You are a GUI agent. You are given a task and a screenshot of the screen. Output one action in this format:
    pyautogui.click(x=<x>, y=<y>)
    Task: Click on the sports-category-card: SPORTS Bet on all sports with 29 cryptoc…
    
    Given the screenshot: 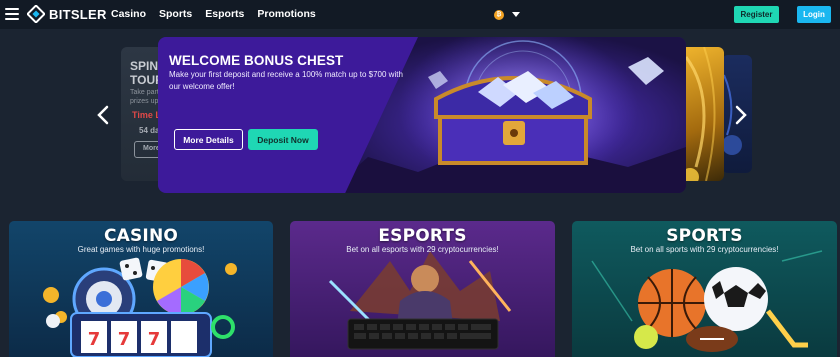 What is the action you would take?
    pyautogui.click(x=704, y=289)
    